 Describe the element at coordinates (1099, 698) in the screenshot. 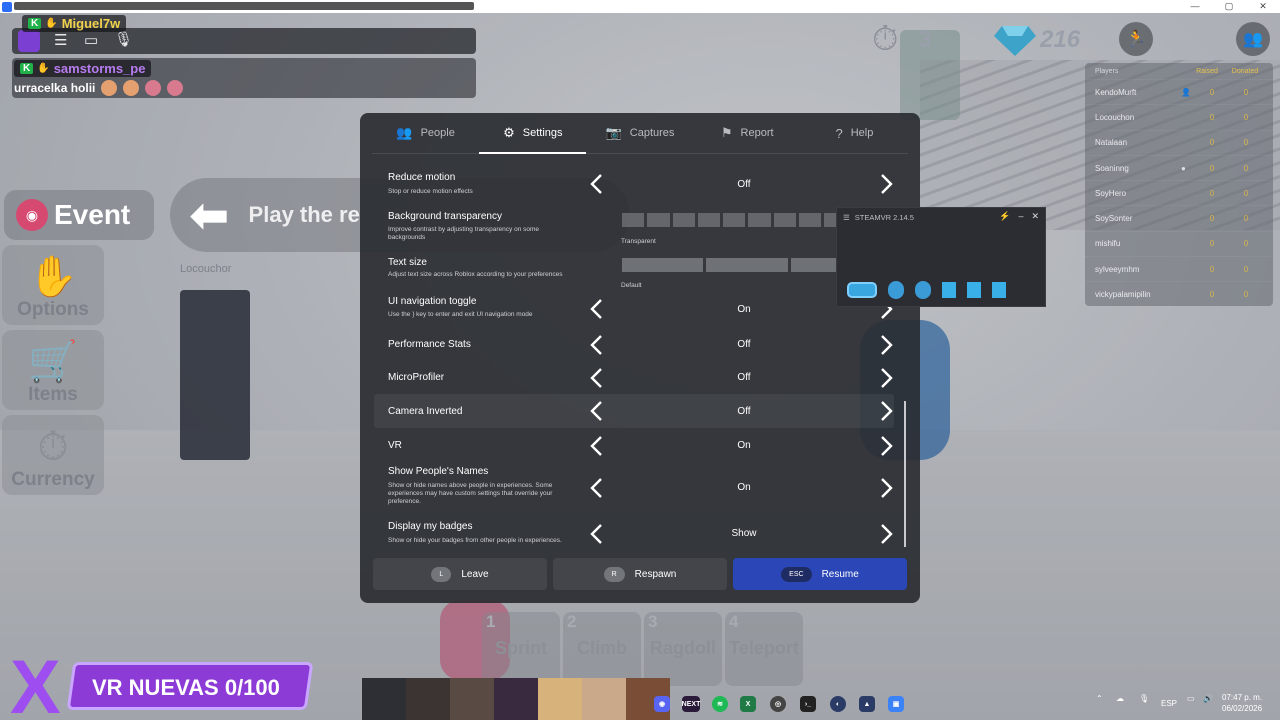

I see `chevron-up-icon: ⌃` at that location.